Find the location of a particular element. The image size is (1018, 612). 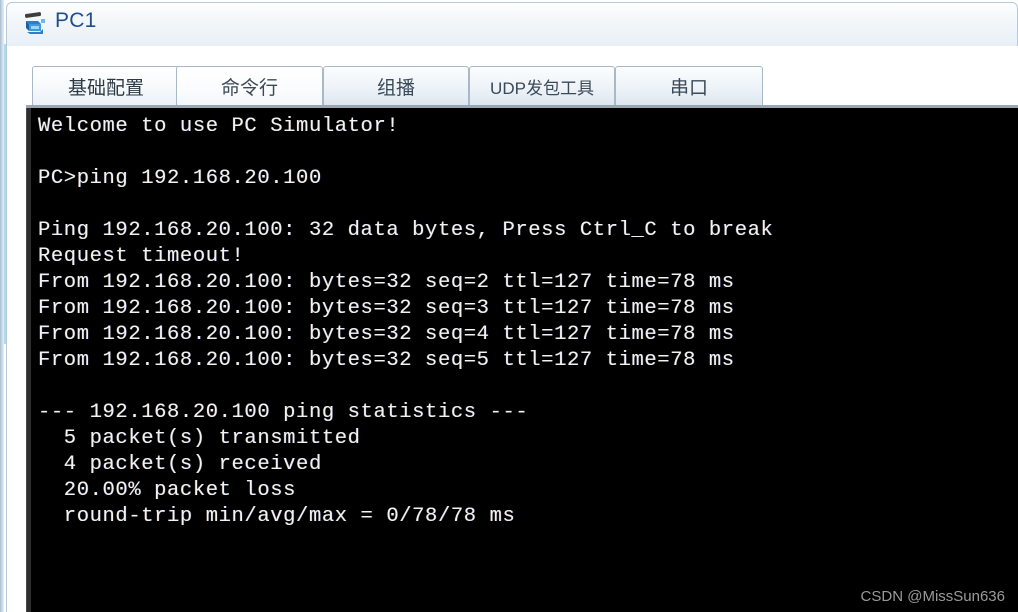

terminal-left-gutter is located at coordinates (29, 360).